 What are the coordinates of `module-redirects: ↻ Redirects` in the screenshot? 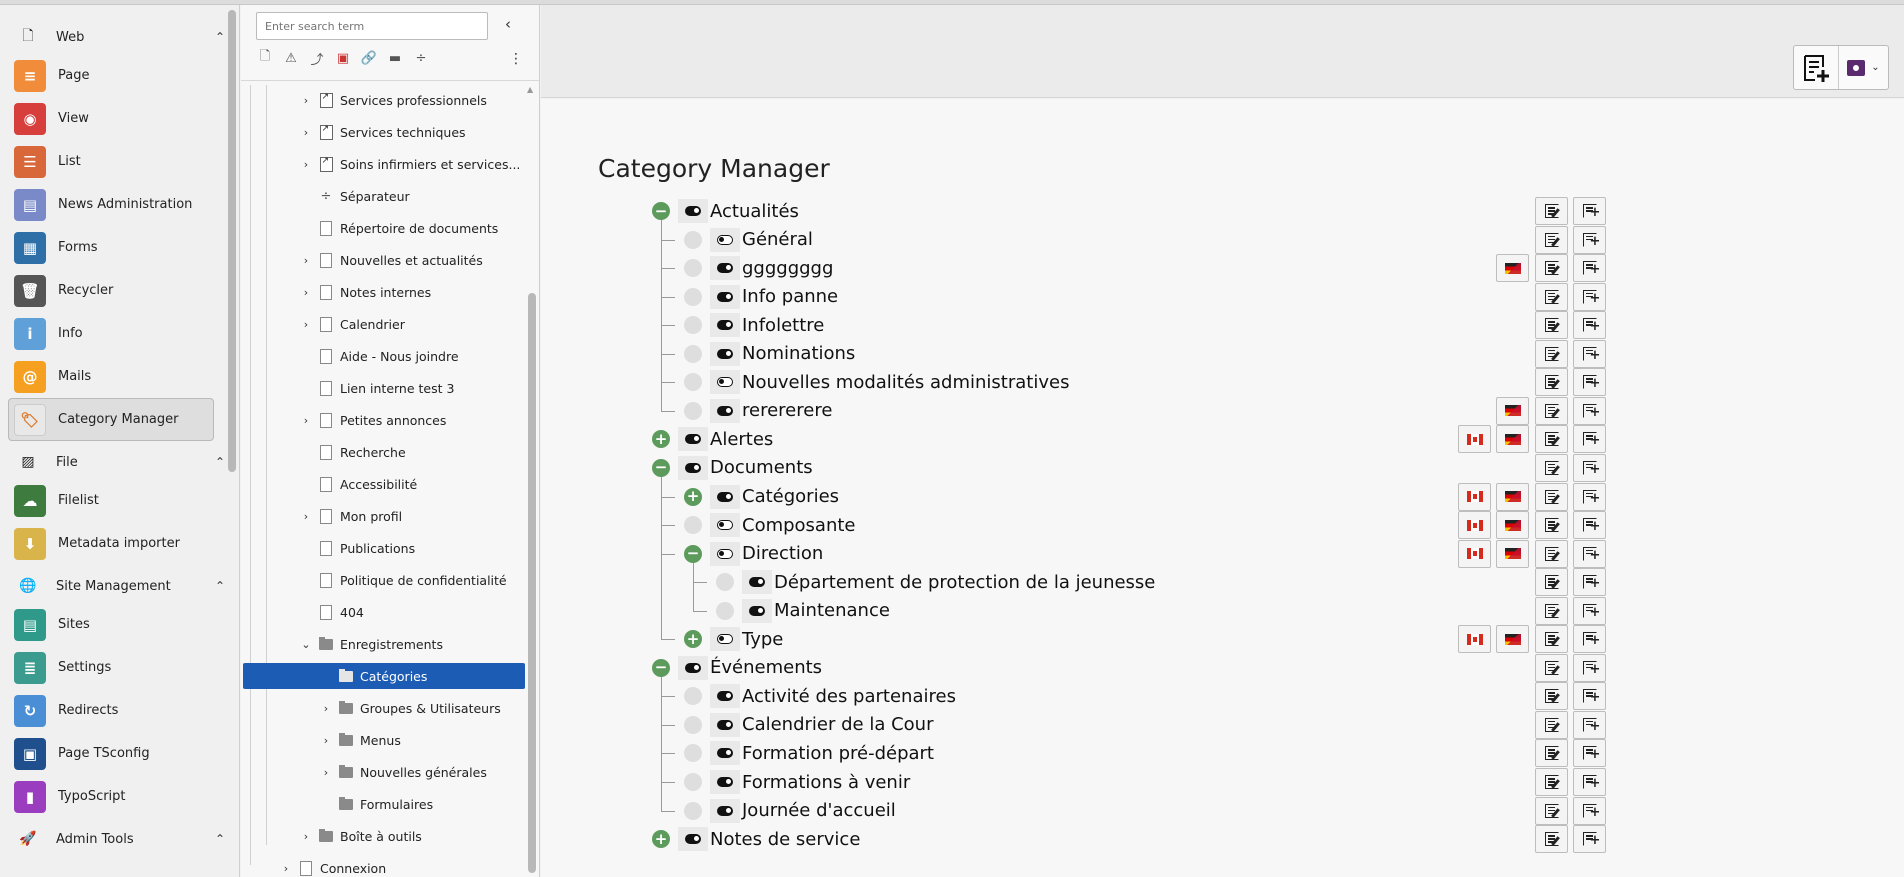 It's located at (111, 710).